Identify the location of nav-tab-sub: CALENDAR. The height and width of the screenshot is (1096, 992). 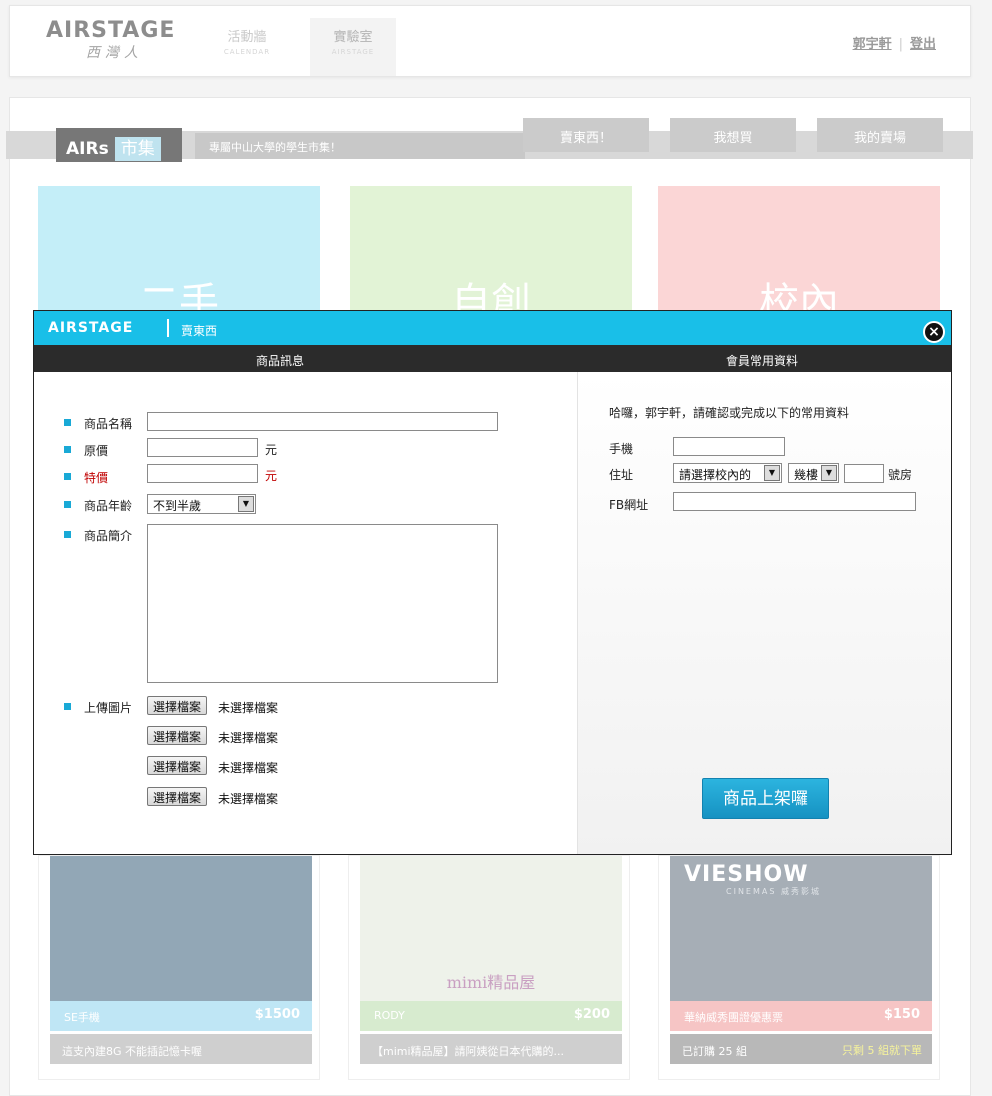
(247, 52).